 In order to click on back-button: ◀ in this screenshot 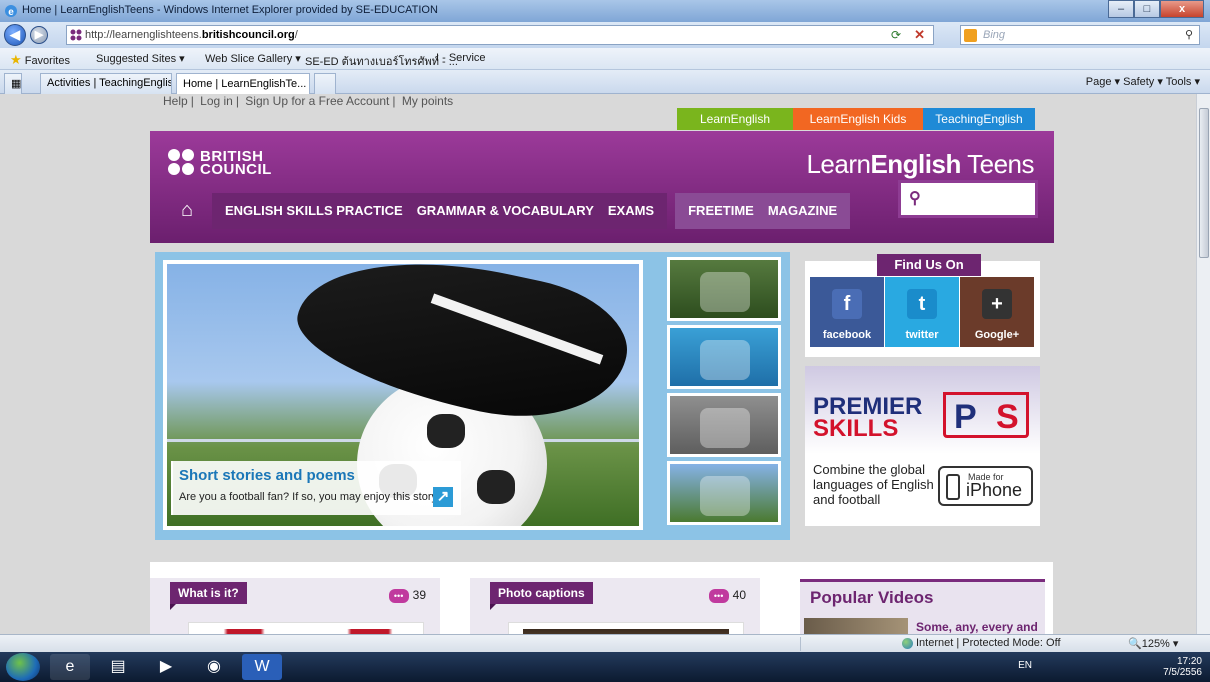, I will do `click(15, 35)`.